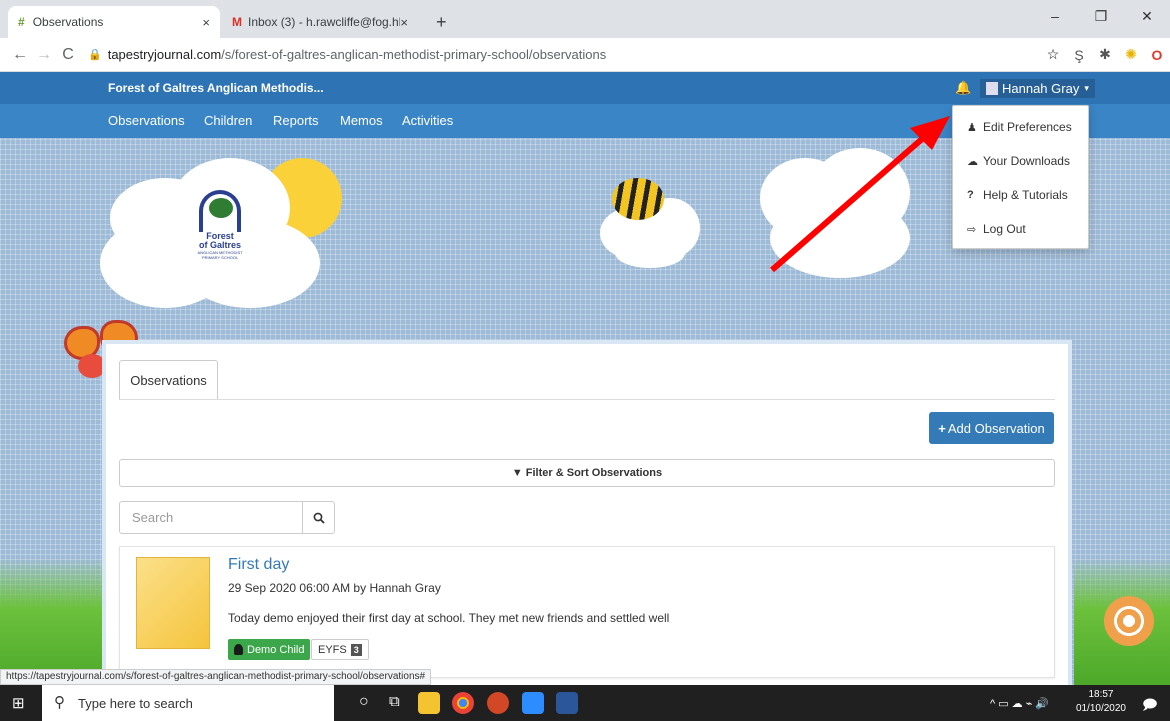 This screenshot has width=1170, height=721. Describe the element at coordinates (164, 54) in the screenshot. I see `url-host: tapestryjournal.com` at that location.